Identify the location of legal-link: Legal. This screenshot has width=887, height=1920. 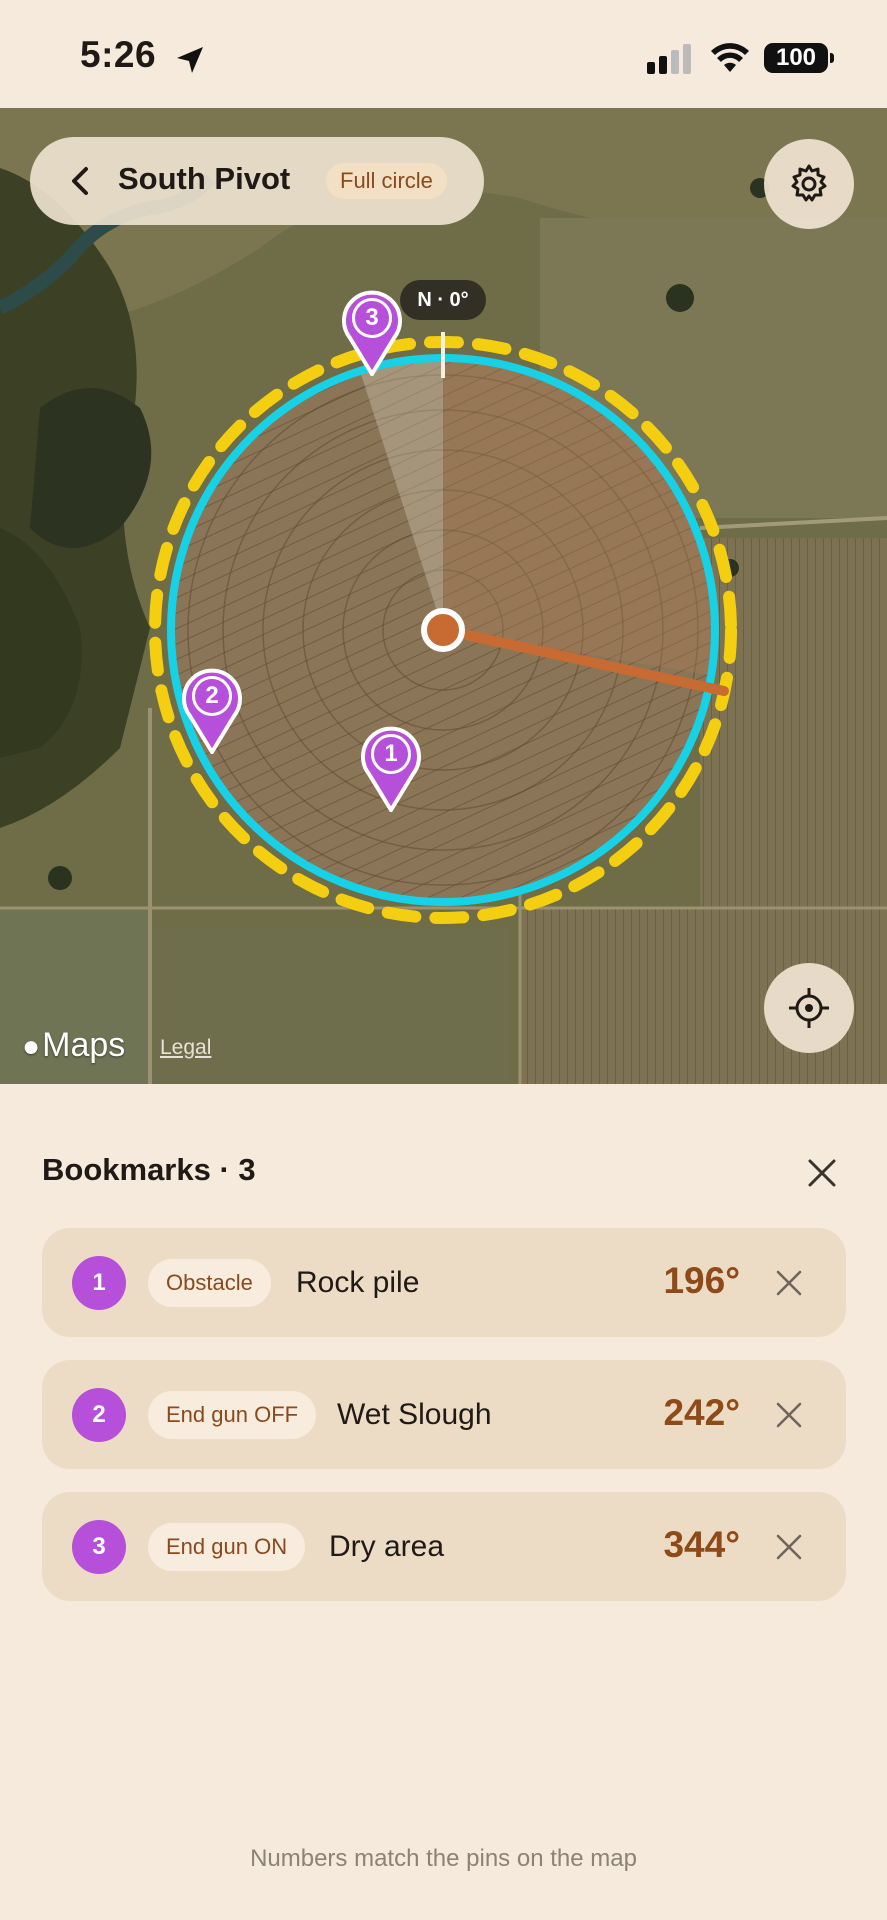
(185, 1048).